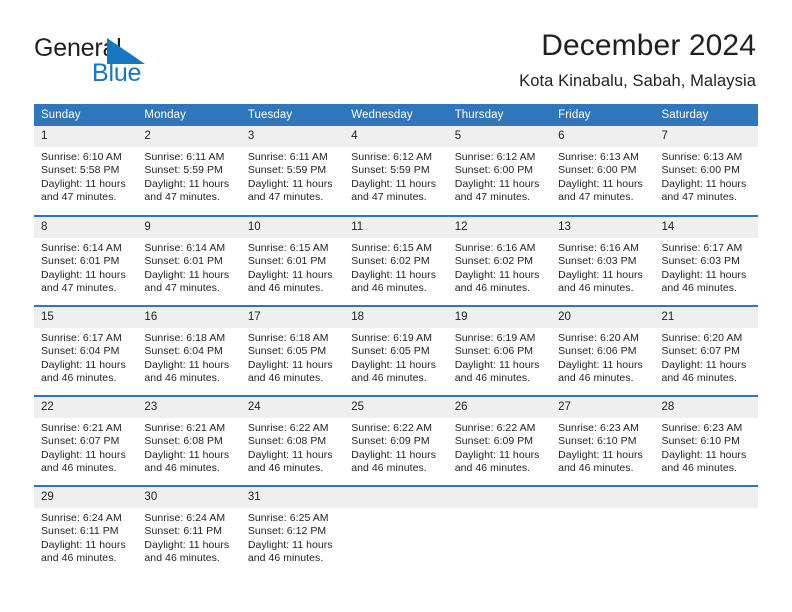 Image resolution: width=792 pixels, height=612 pixels. What do you see at coordinates (288, 338) in the screenshot?
I see `sunrise-text: Sunrise: 6:18 AM` at bounding box center [288, 338].